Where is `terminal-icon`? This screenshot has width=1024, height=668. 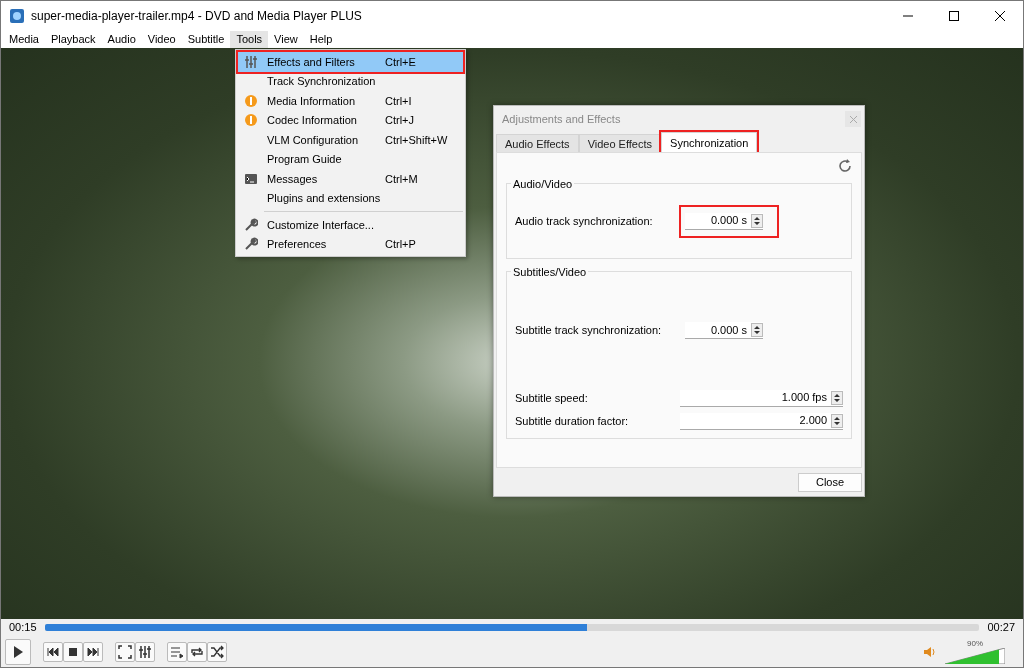 terminal-icon is located at coordinates (251, 178).